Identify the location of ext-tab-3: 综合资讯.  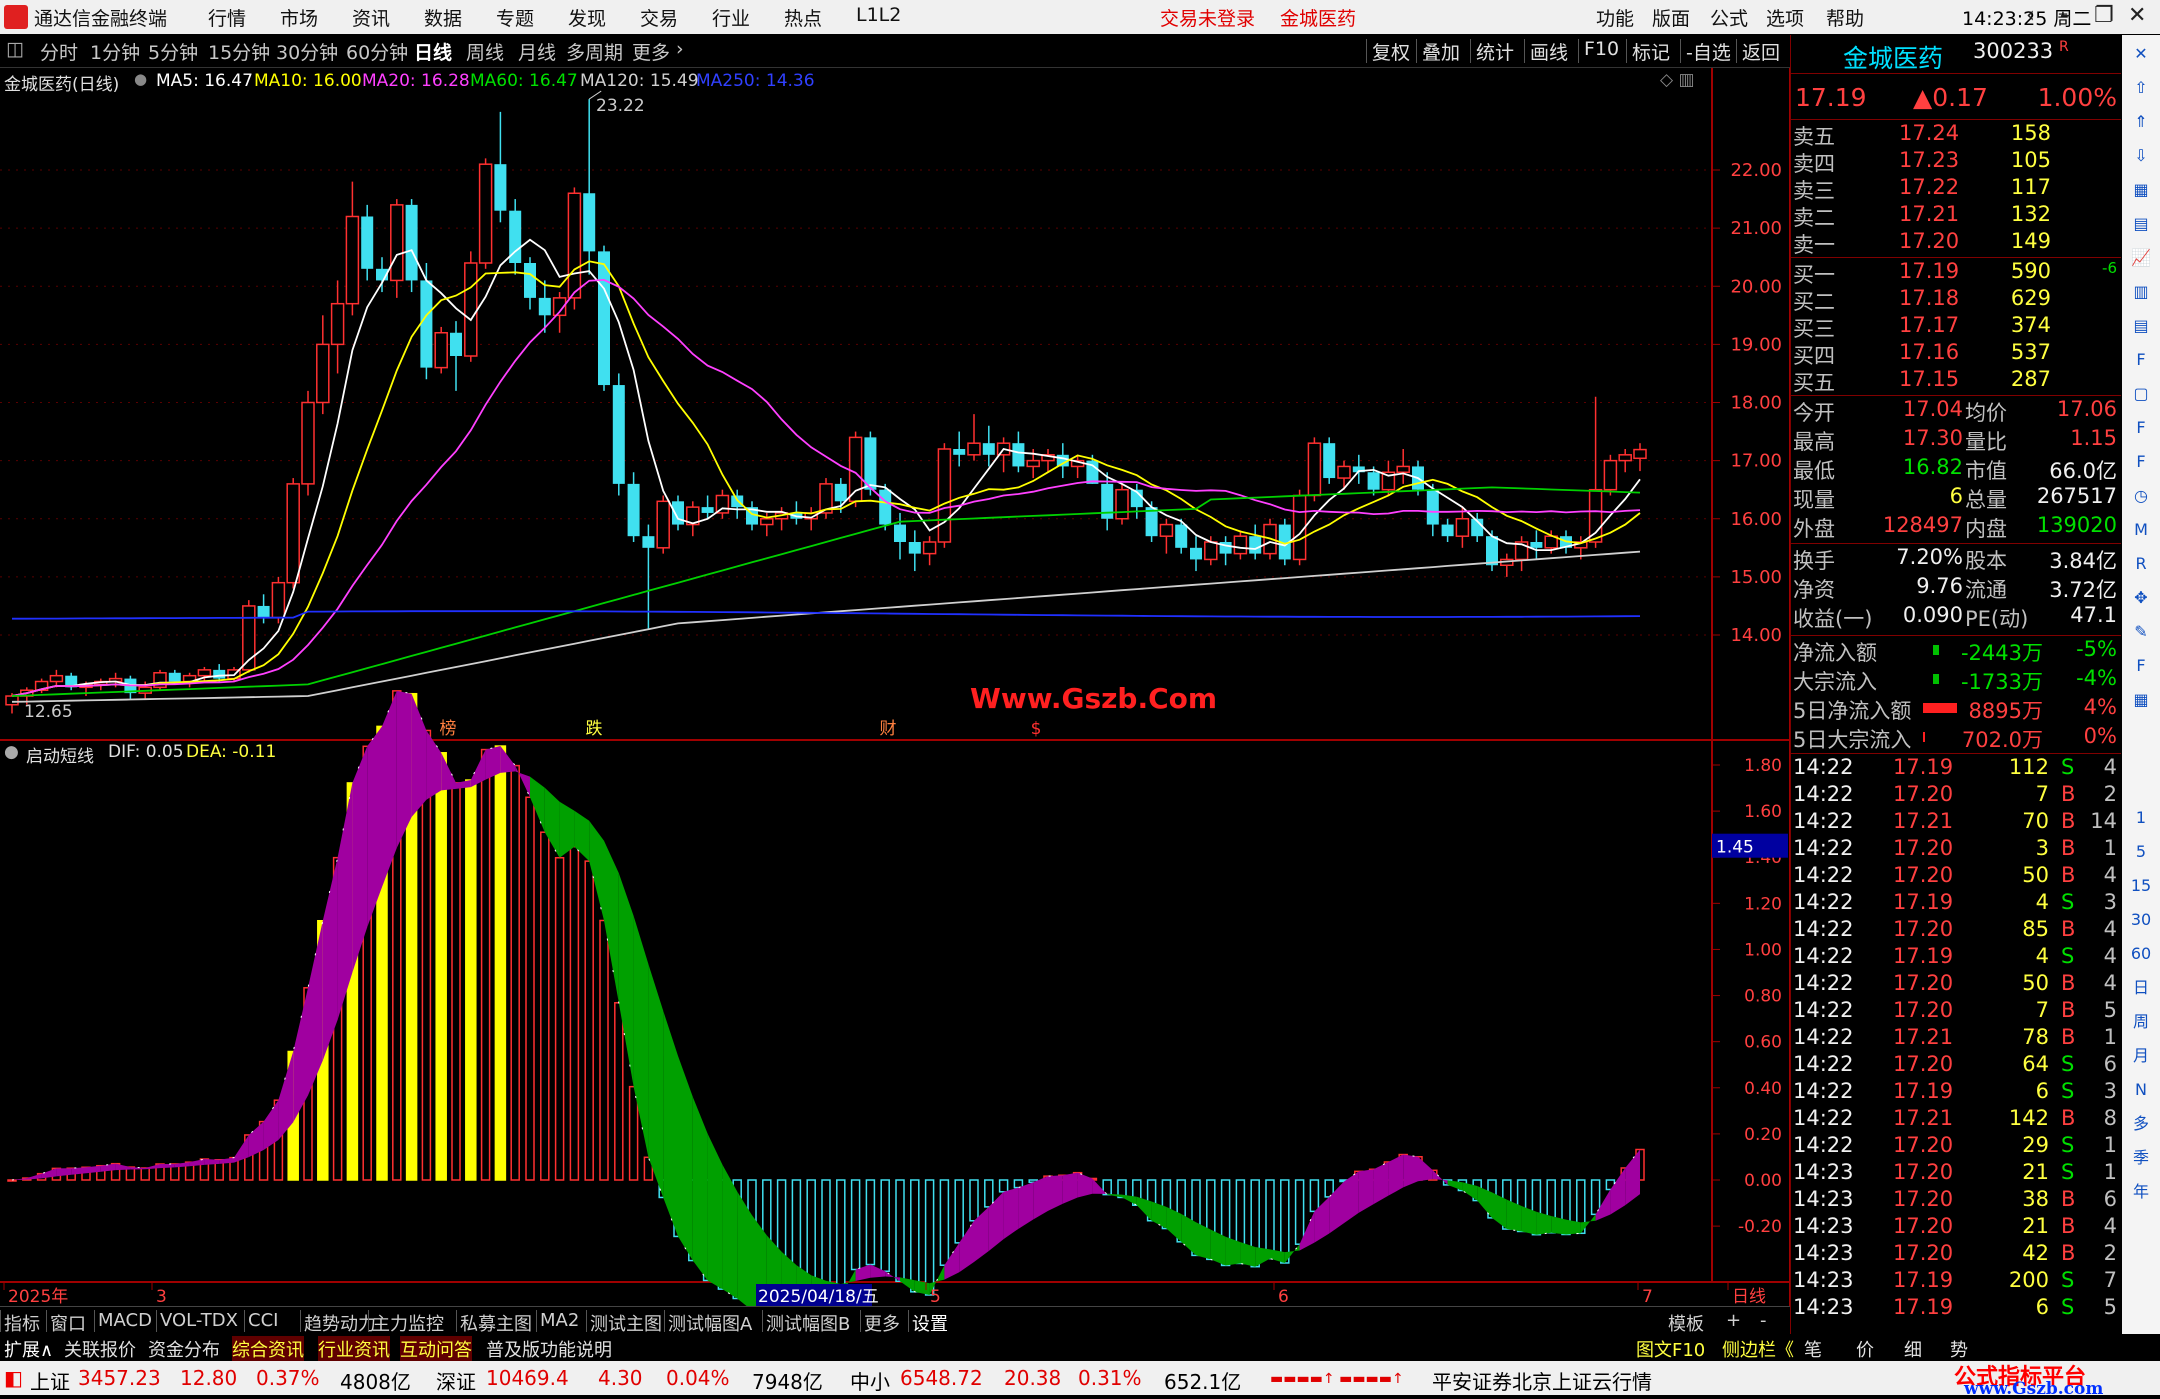
(268, 1349).